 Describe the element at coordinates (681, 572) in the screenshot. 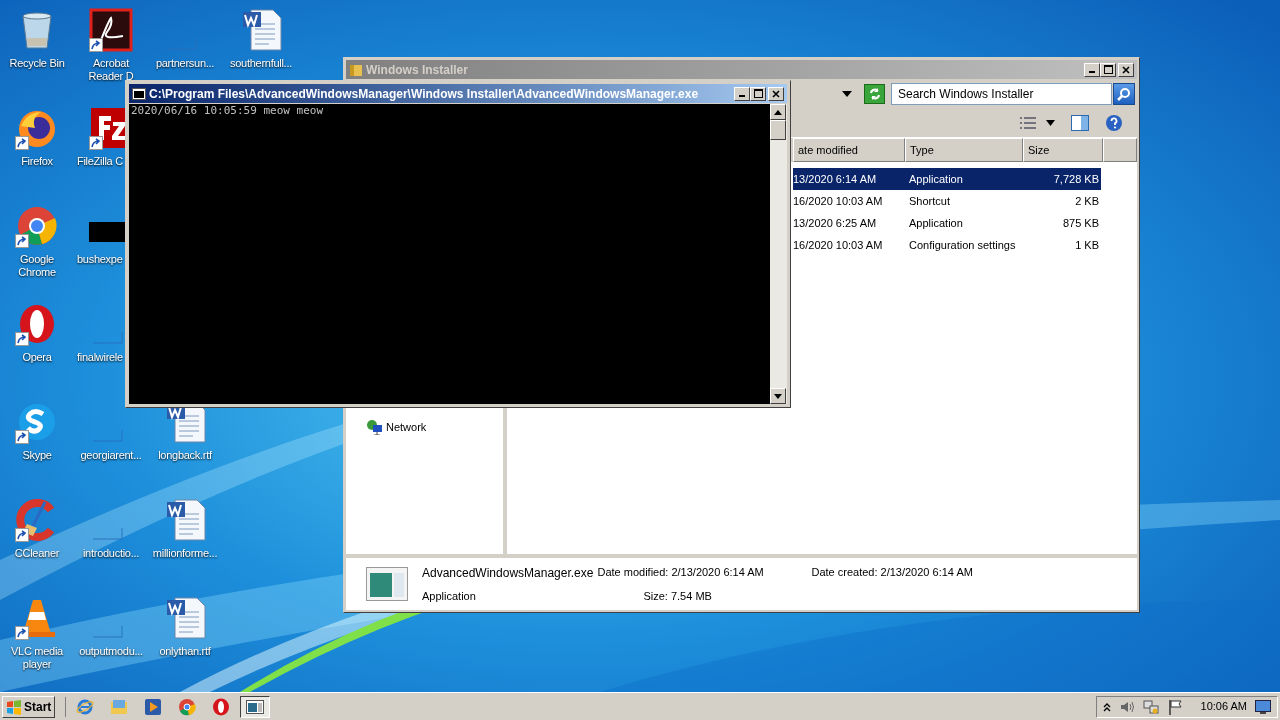

I see `date-modified: Date modified: 2/13/2020 6:14 AM` at that location.